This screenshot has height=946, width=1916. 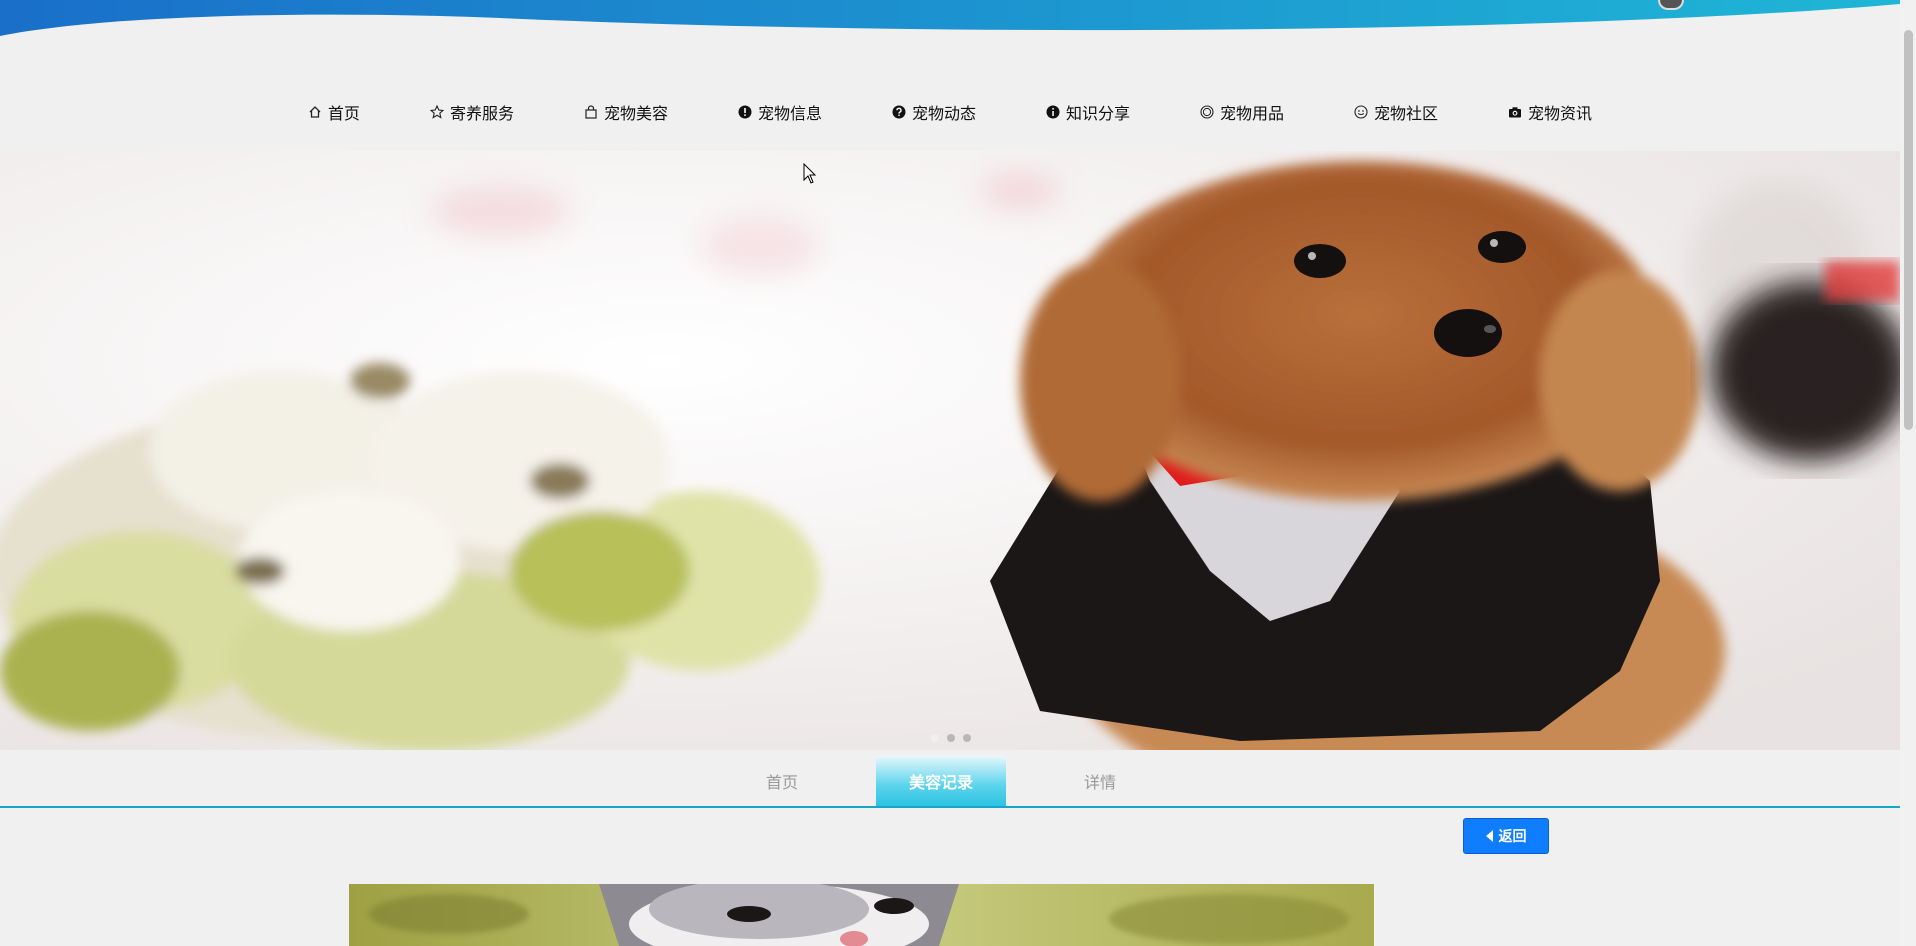 I want to click on bag-icon, so click(x=591, y=112).